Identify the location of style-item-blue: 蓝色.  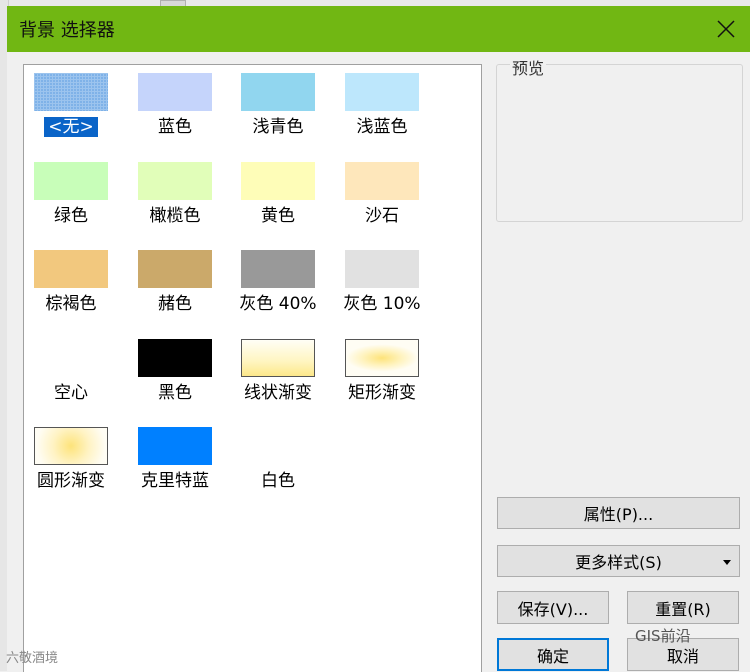
(180, 109).